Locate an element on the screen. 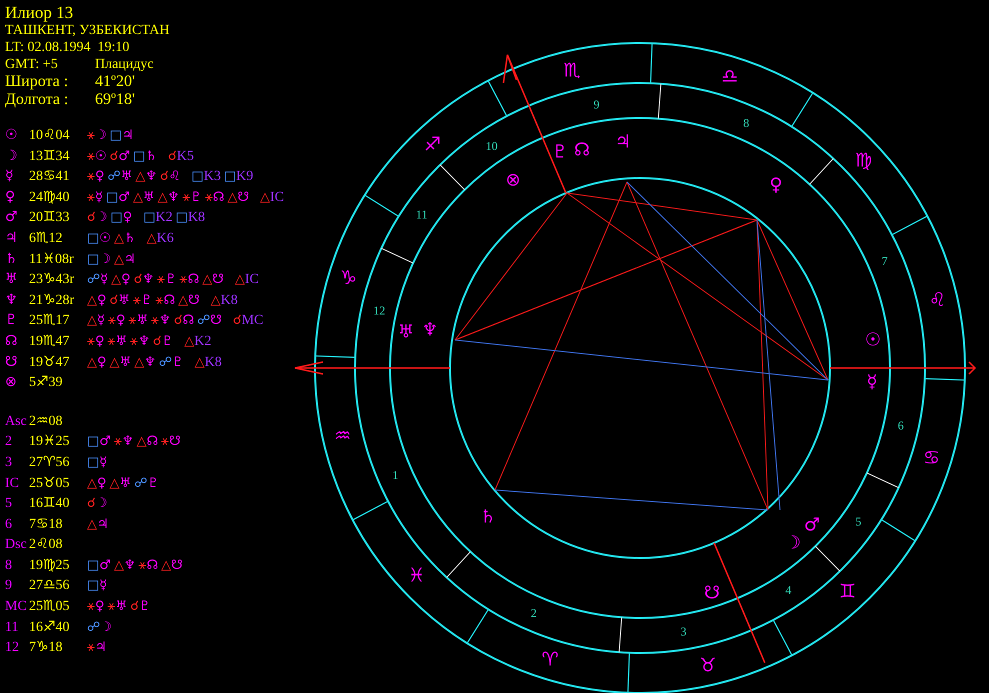 This screenshot has height=693, width=989. house-number: 5 is located at coordinates (858, 521).